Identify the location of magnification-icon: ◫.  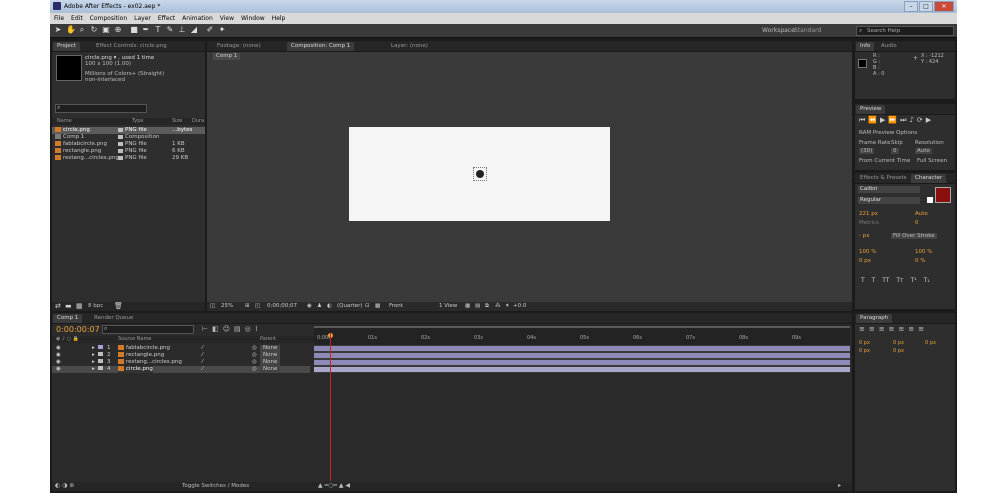
(212, 306).